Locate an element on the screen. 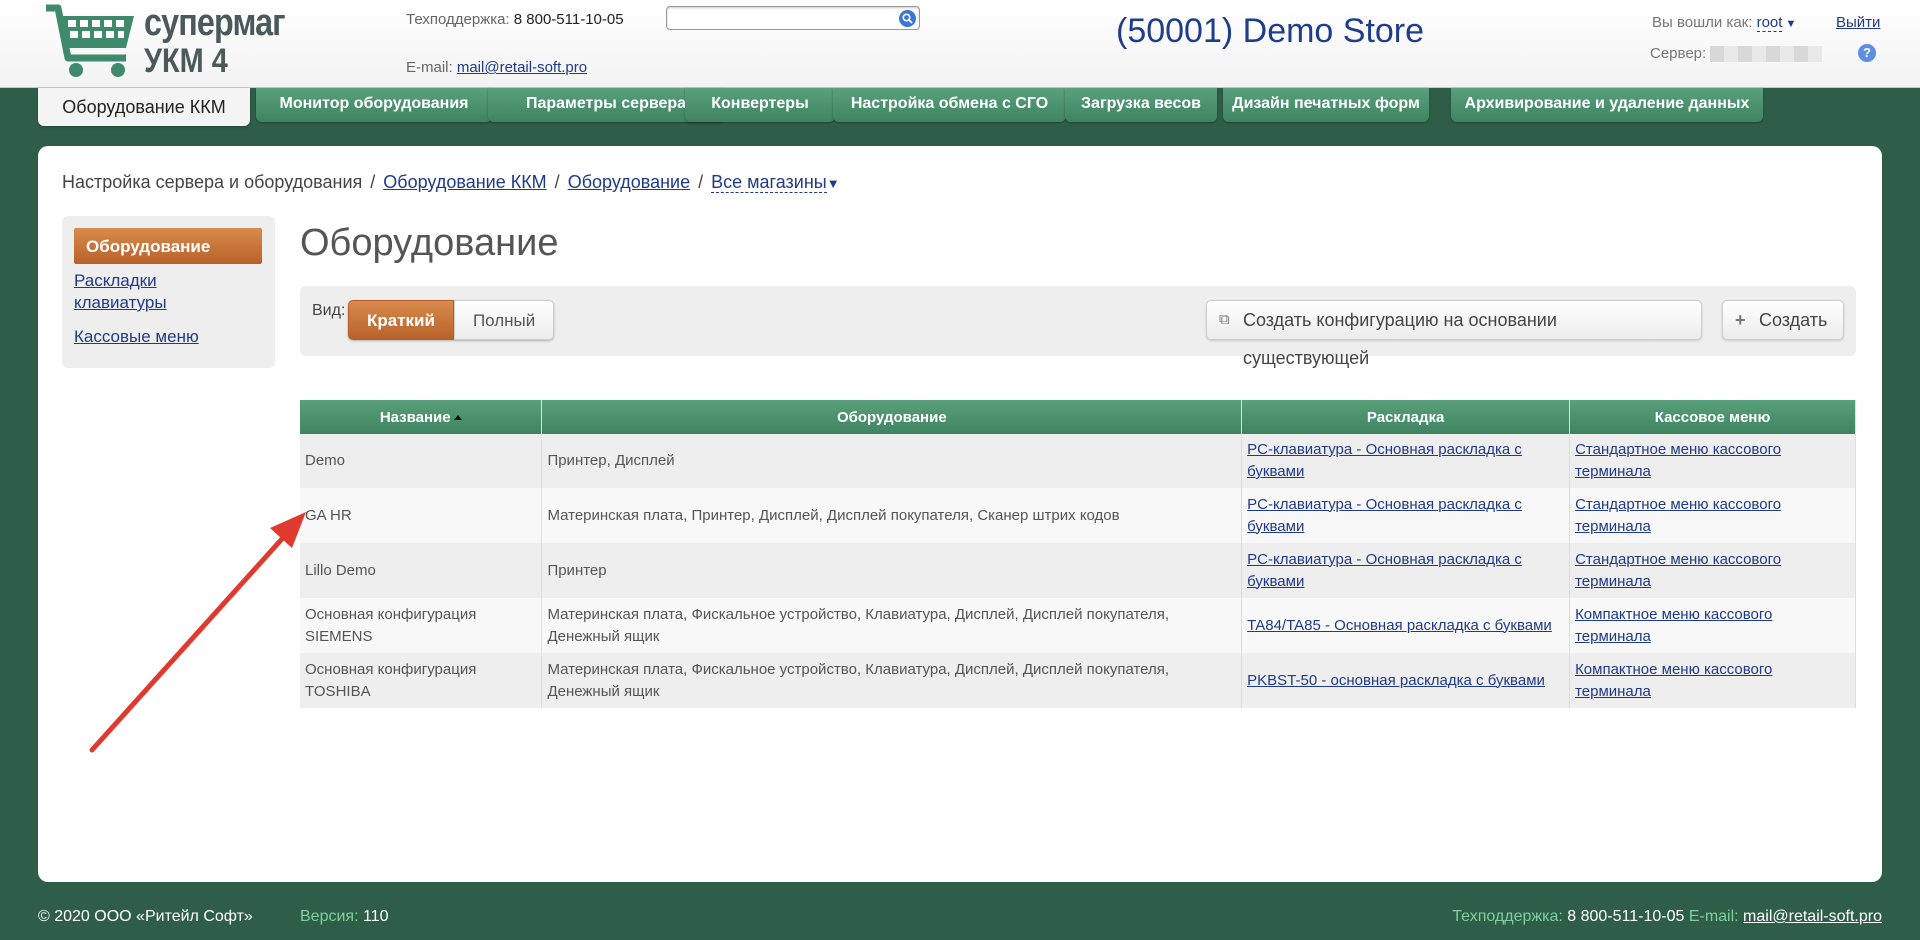 The image size is (1920, 940). search-button is located at coordinates (907, 18).